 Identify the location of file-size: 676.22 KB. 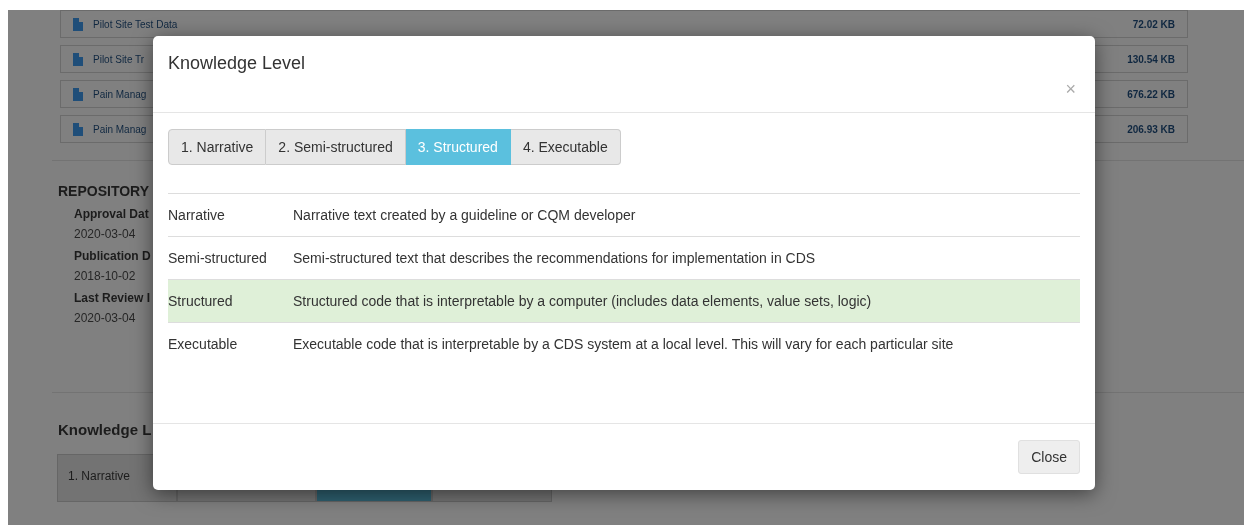
(1151, 94).